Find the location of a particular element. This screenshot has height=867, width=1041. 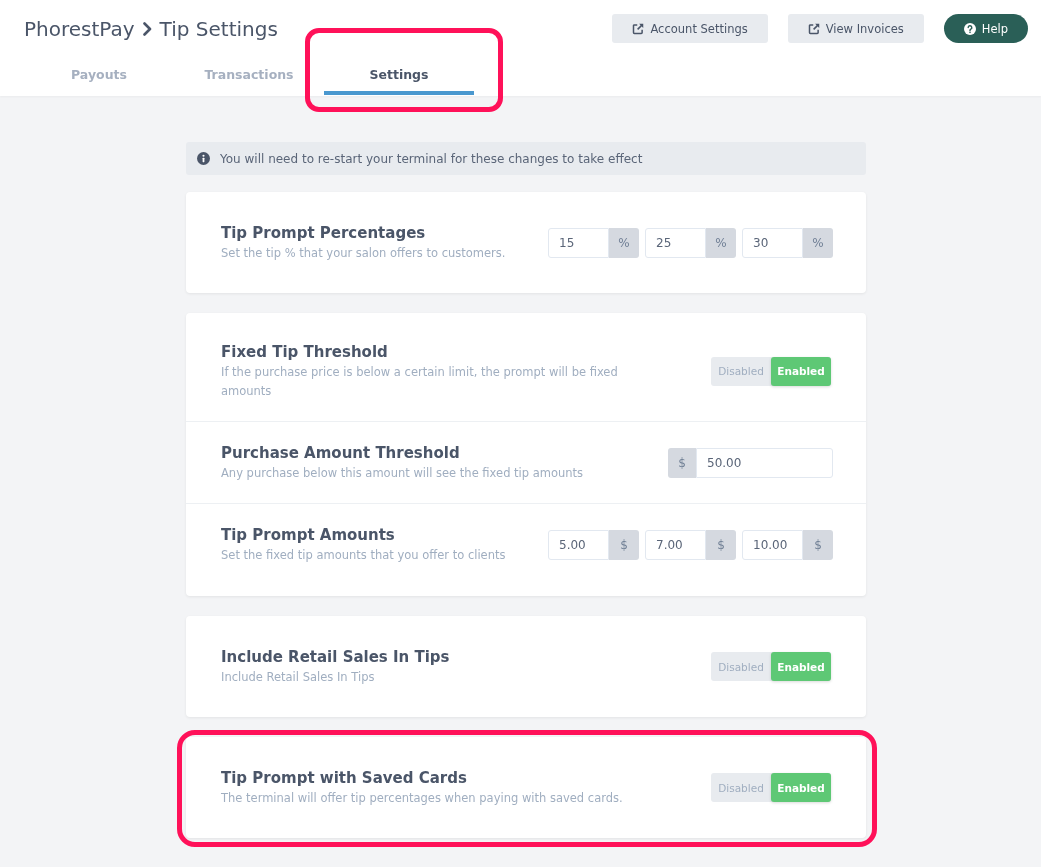

amount-input: 10.00 is located at coordinates (772, 544).